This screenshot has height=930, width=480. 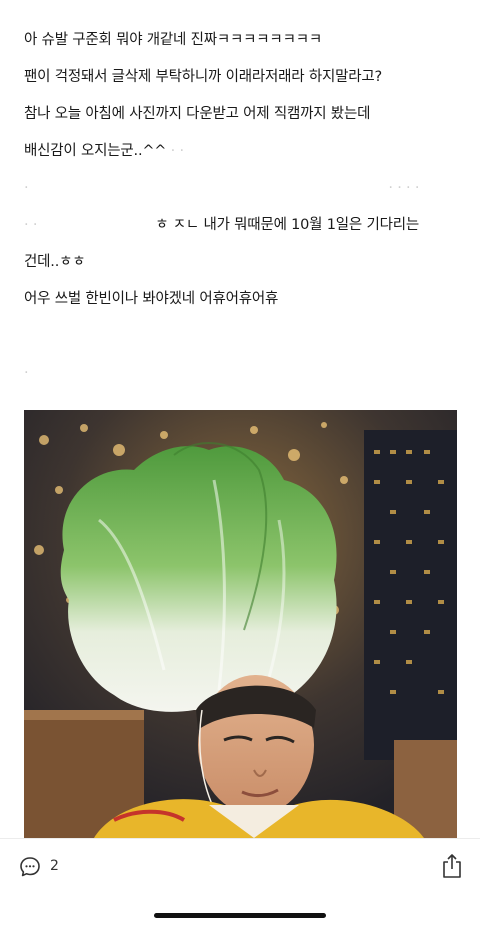 What do you see at coordinates (287, 225) in the screenshot?
I see `post-line-6-text: ㅎ ㅈㄴ 내가 뭐때문에 10월 1일은 기다리는` at bounding box center [287, 225].